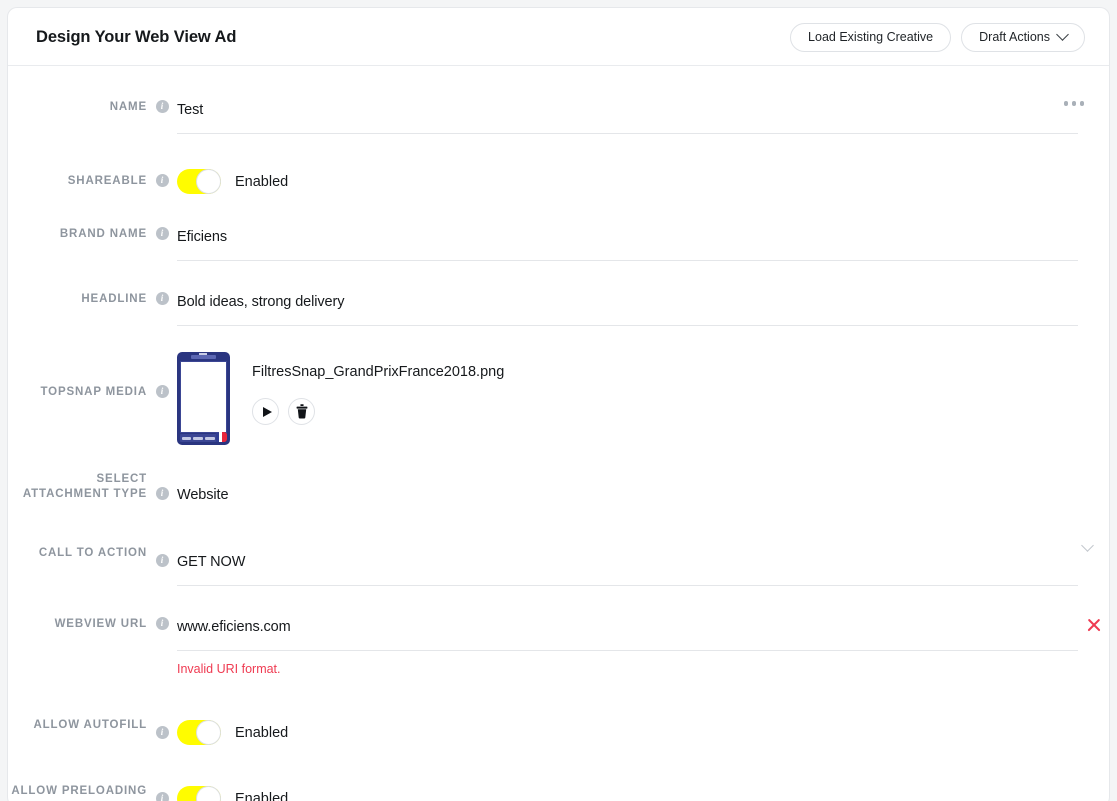 The image size is (1117, 801). What do you see at coordinates (90, 725) in the screenshot?
I see `label-allow-autofill: ALLOW AUTOFILL` at bounding box center [90, 725].